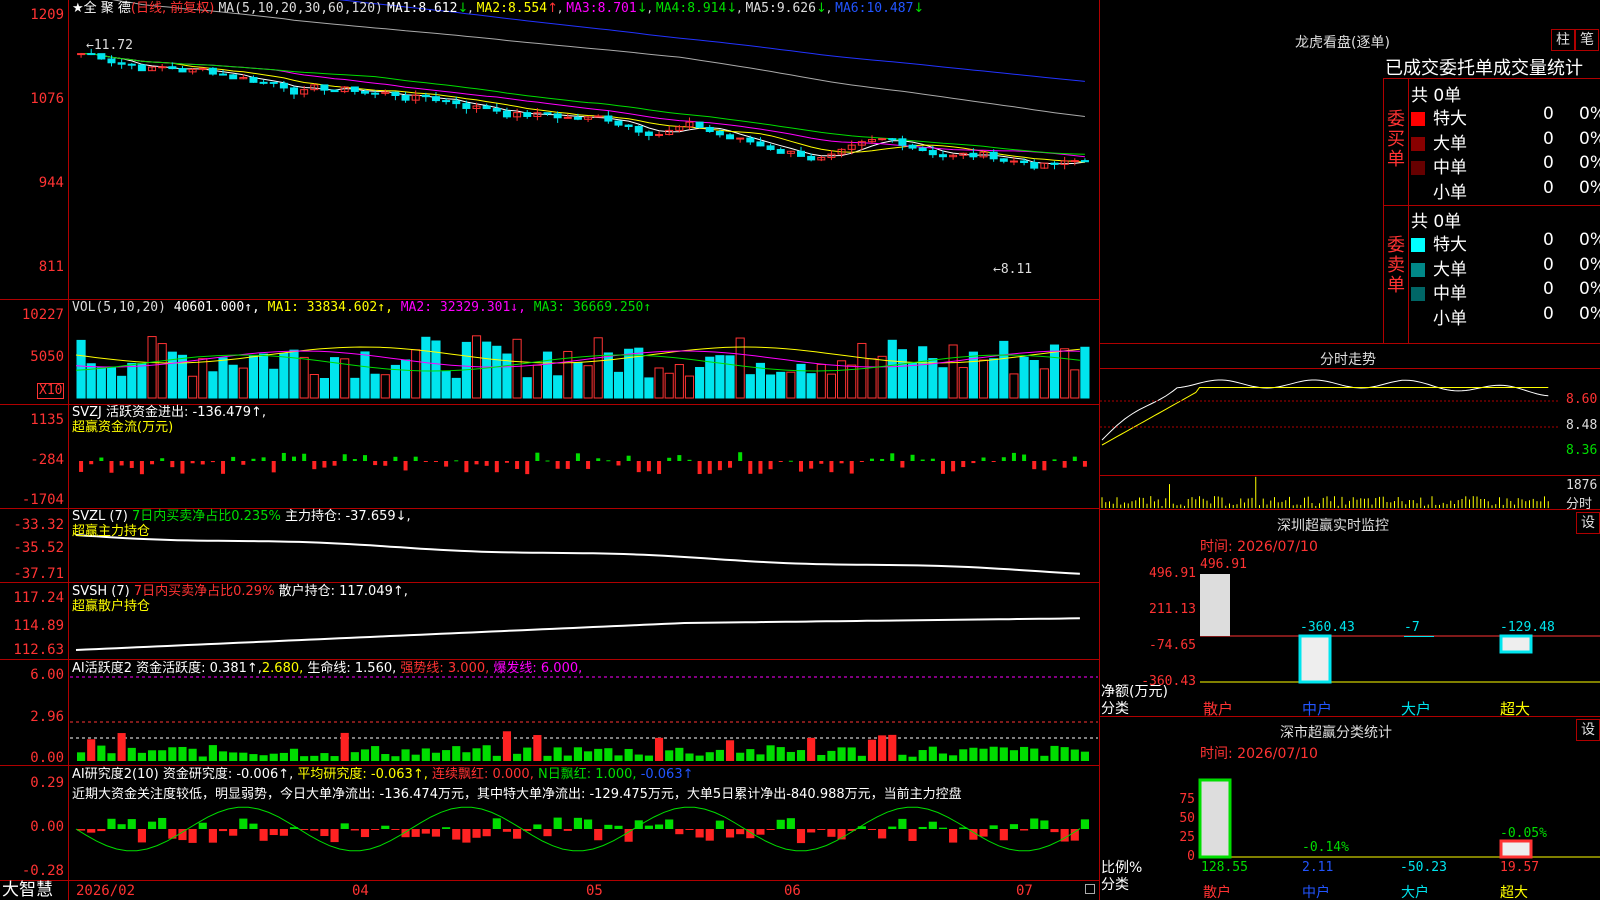 Image resolution: width=1600 pixels, height=900 pixels. Describe the element at coordinates (1588, 523) in the screenshot. I see `monitor-settings-button: 设` at that location.